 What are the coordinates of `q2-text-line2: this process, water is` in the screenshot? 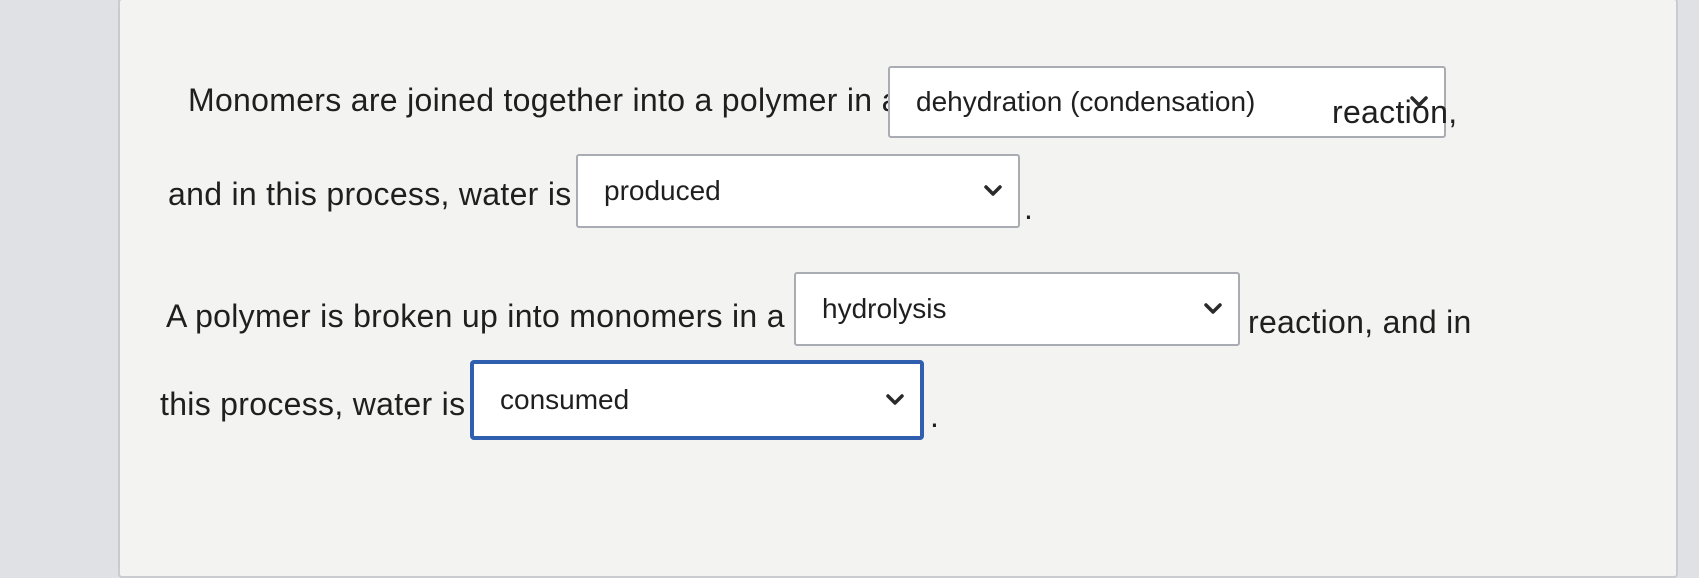 It's located at (313, 404).